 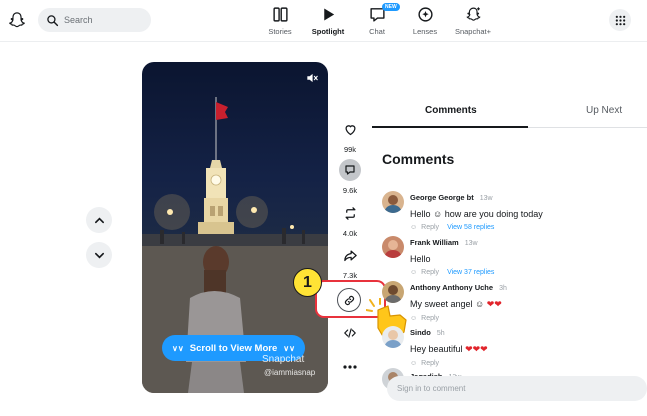 I want to click on search-input, so click(x=104, y=20).